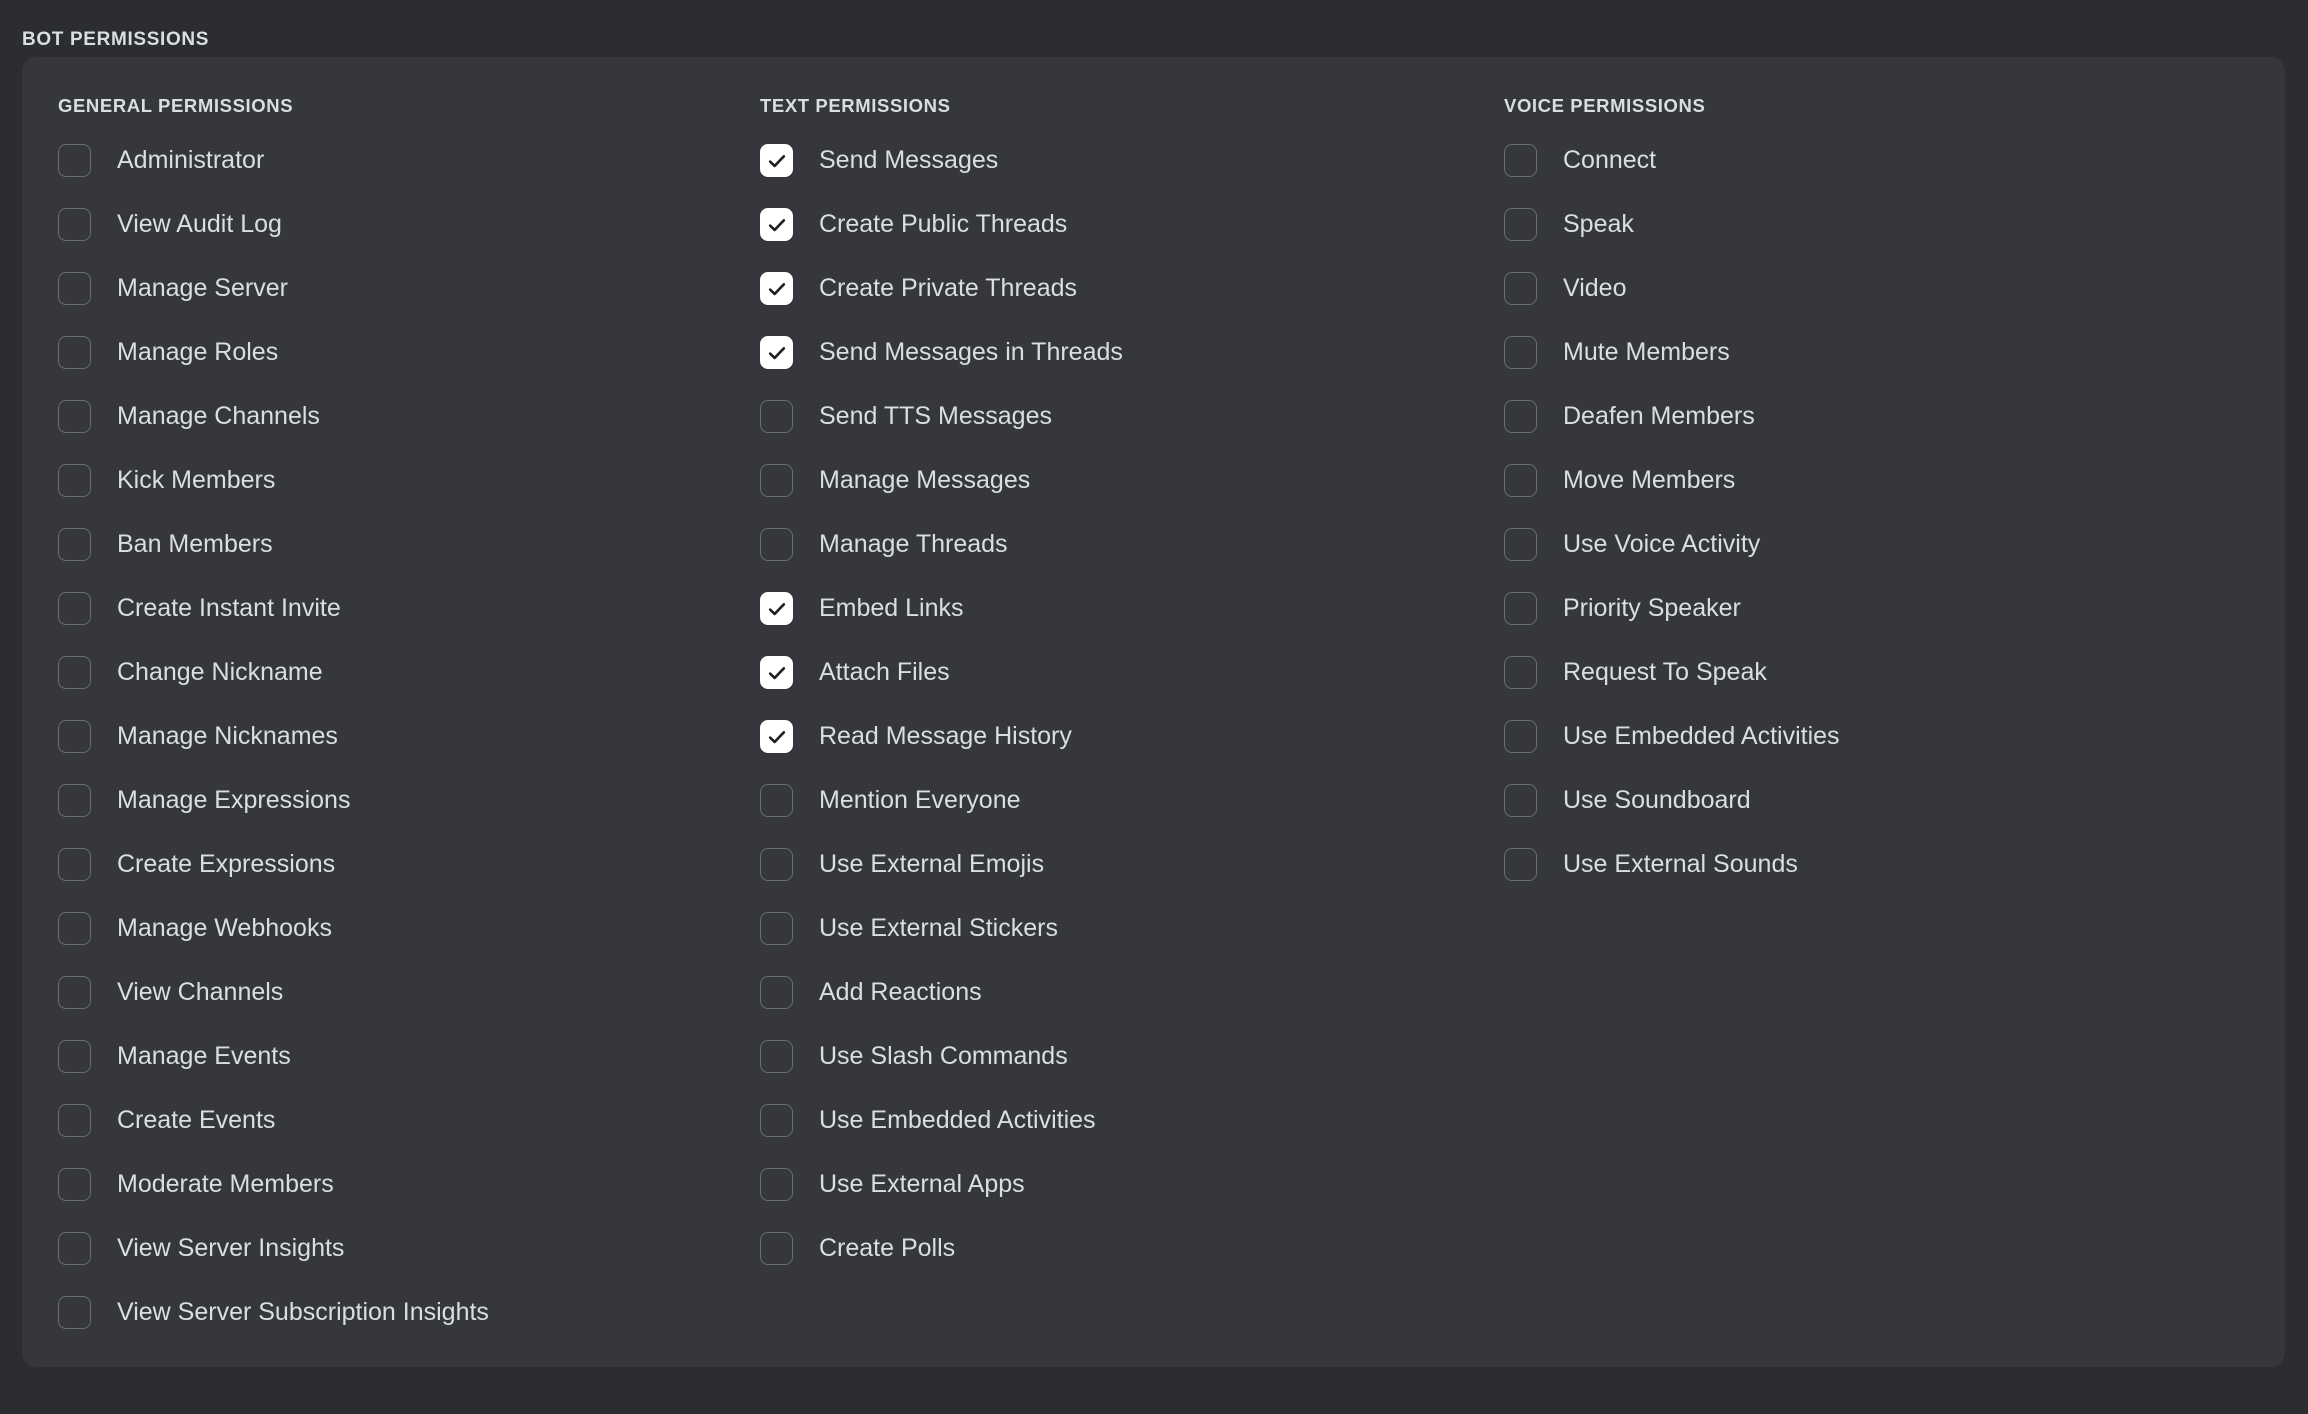  I want to click on permission-label-embed-links: Embed Links, so click(891, 608).